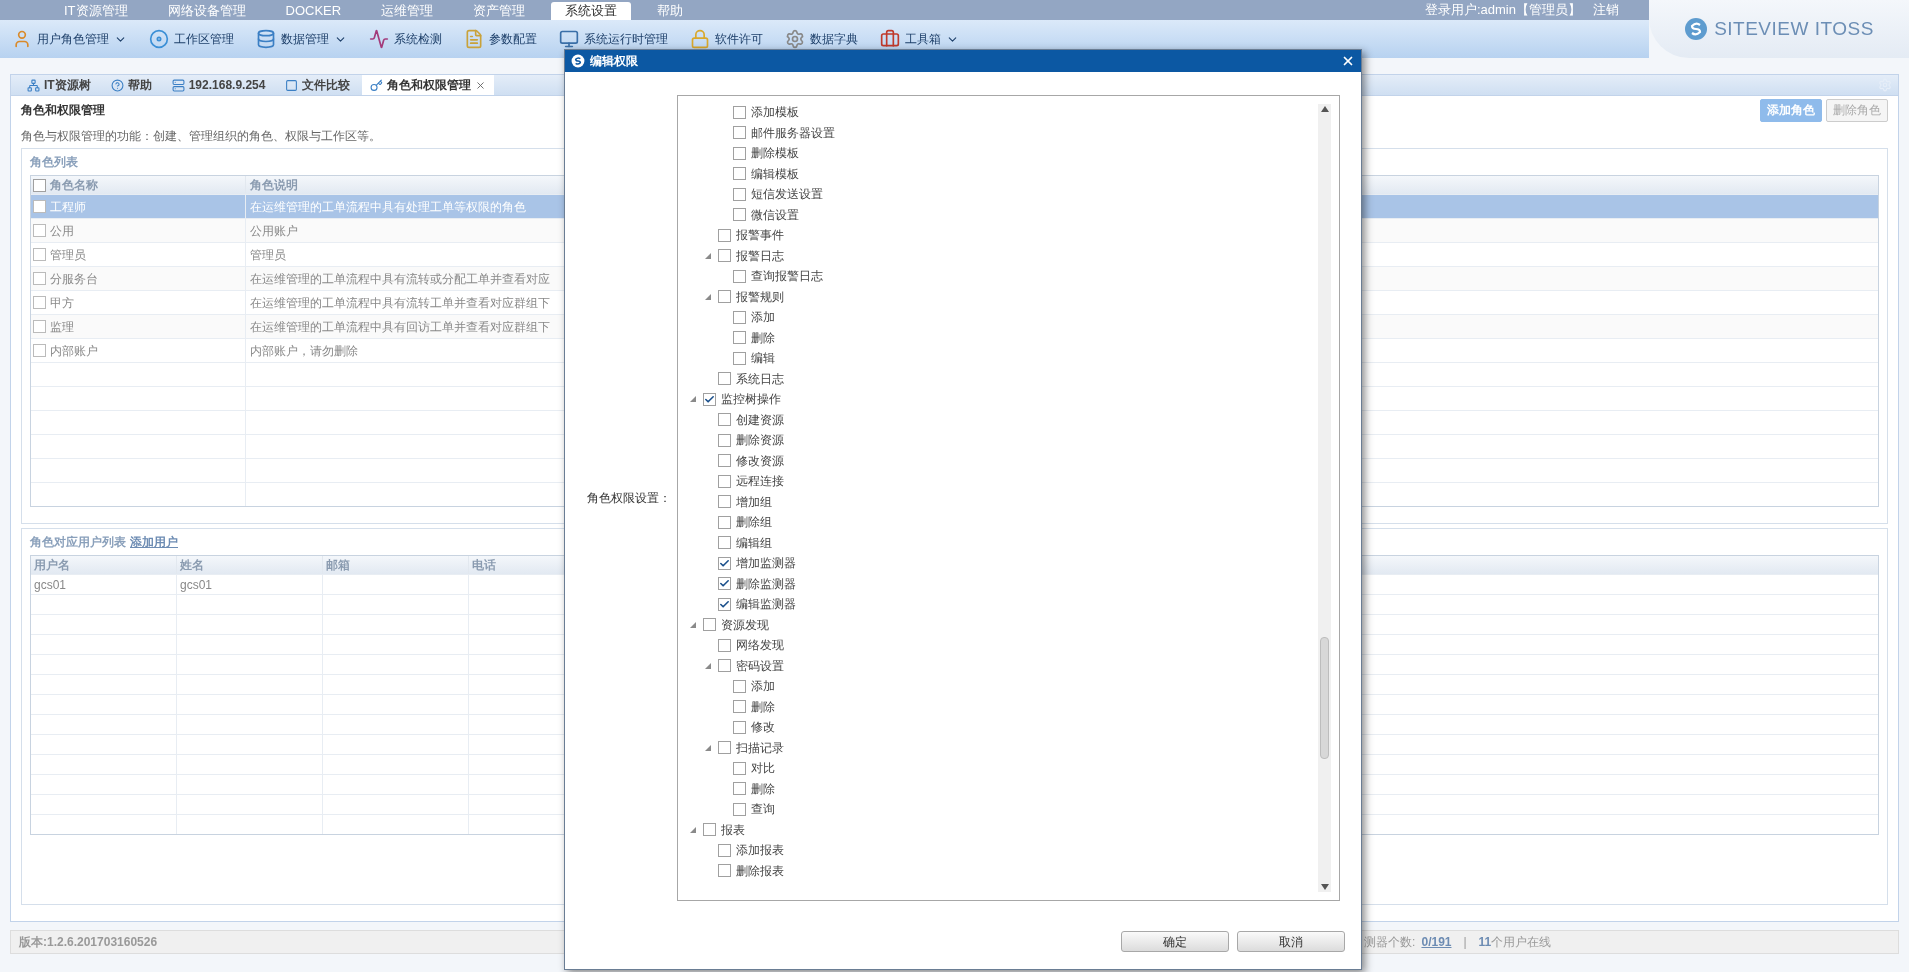  Describe the element at coordinates (68, 207) in the screenshot. I see `table-cell-text: 工程师` at that location.